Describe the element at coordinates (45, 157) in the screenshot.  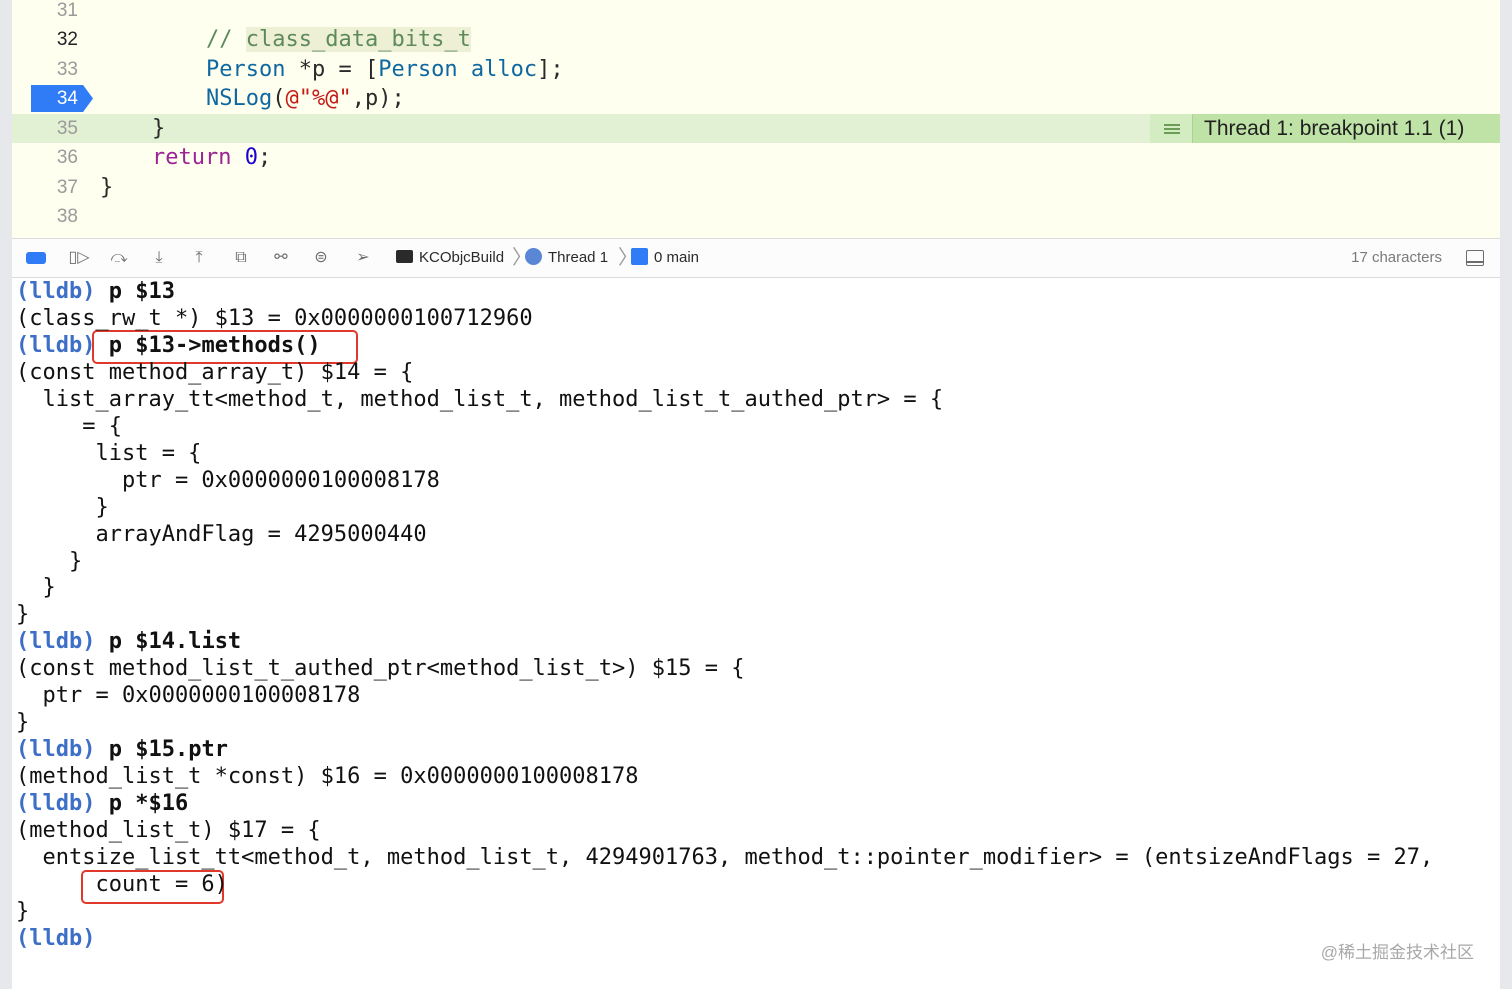
I see `line-number: 36` at that location.